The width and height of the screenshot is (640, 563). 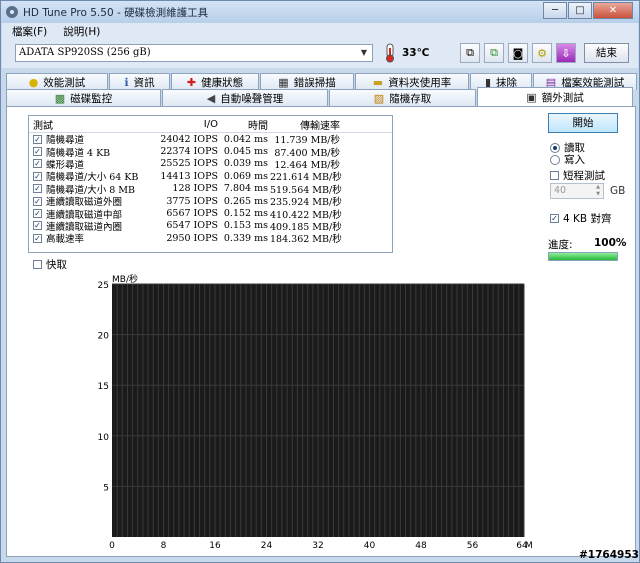 I want to click on io-cell: 128 IOPS, so click(x=195, y=189).